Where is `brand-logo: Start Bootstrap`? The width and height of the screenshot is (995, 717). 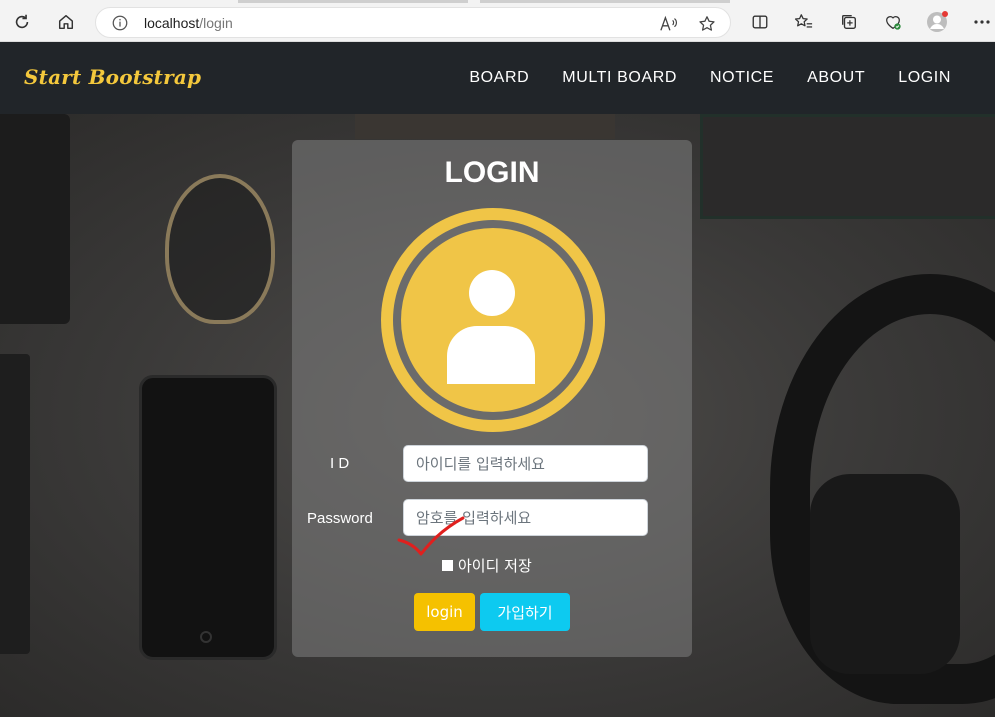 brand-logo: Start Bootstrap is located at coordinates (112, 77).